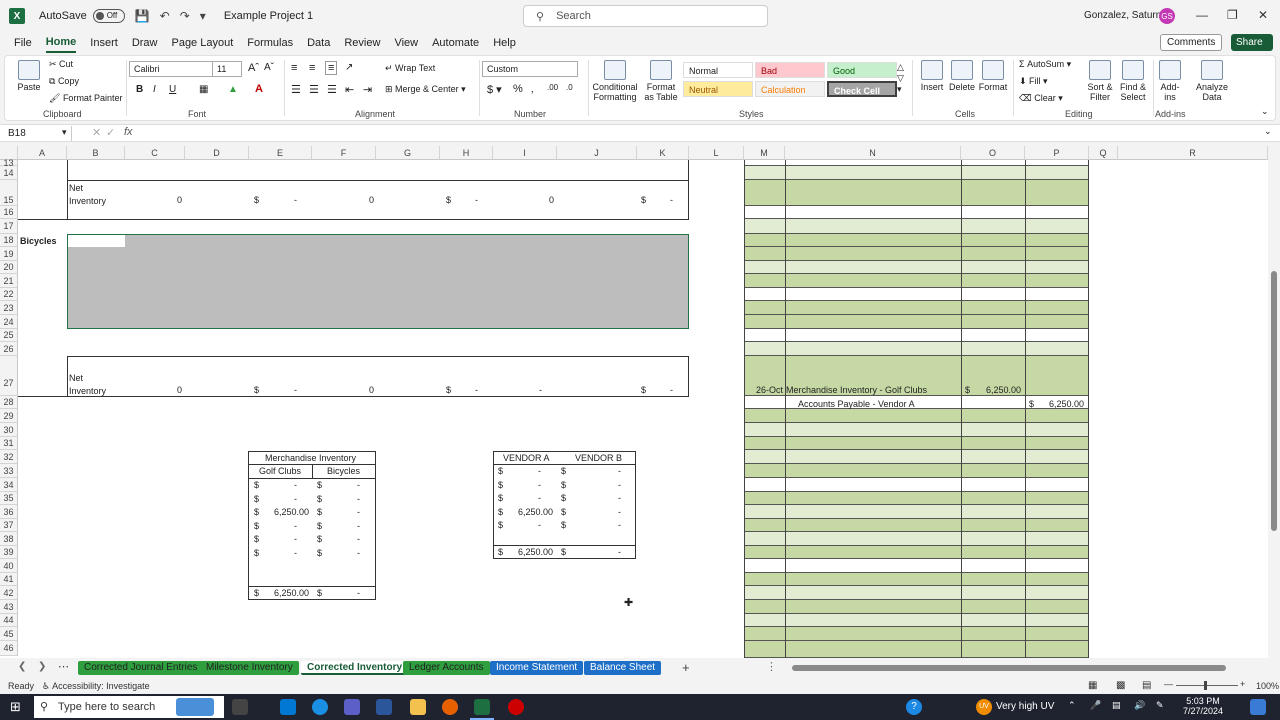  Describe the element at coordinates (23, 43) in the screenshot. I see `tab-file: File` at that location.